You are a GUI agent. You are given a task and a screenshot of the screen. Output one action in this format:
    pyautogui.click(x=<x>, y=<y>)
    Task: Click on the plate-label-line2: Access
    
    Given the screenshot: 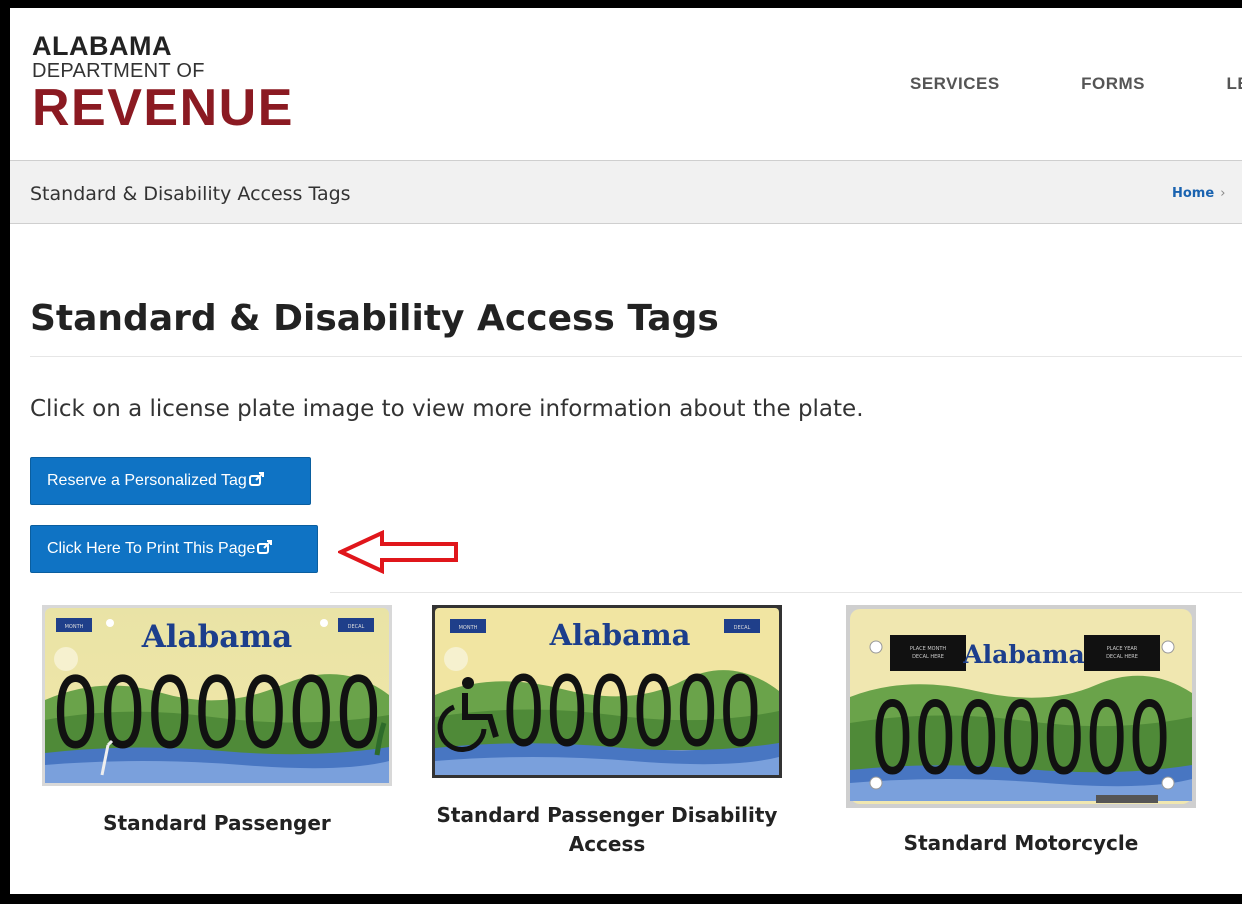 What is the action you would take?
    pyautogui.click(x=607, y=844)
    